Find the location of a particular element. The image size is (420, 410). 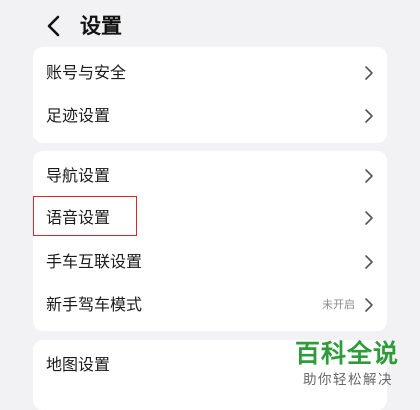

settings-item-label: 语音设置 is located at coordinates (78, 217).